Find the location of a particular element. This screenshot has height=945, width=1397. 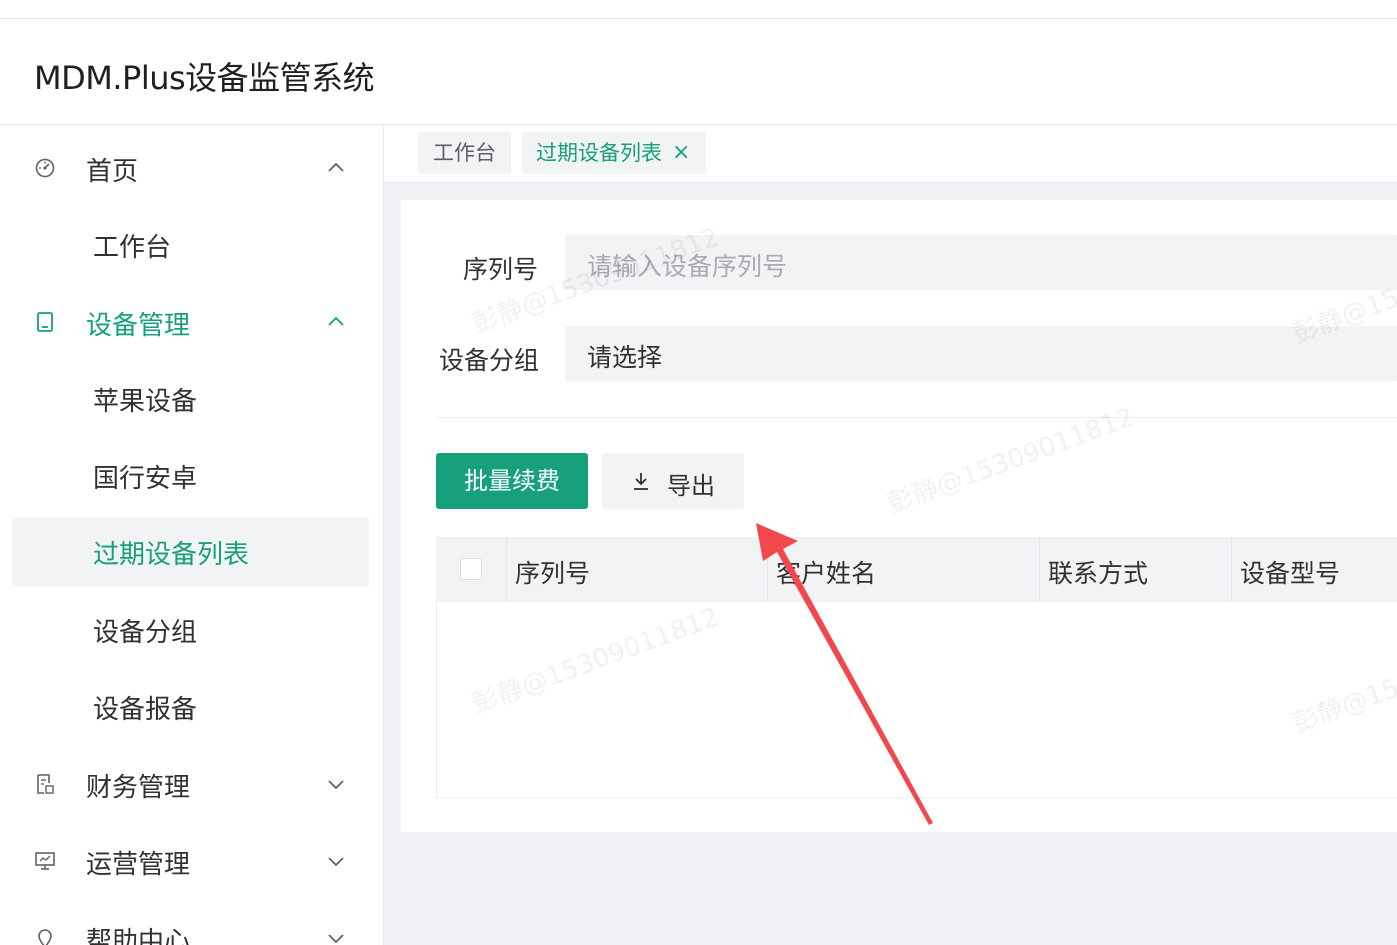

dashboard-icon is located at coordinates (45, 168).